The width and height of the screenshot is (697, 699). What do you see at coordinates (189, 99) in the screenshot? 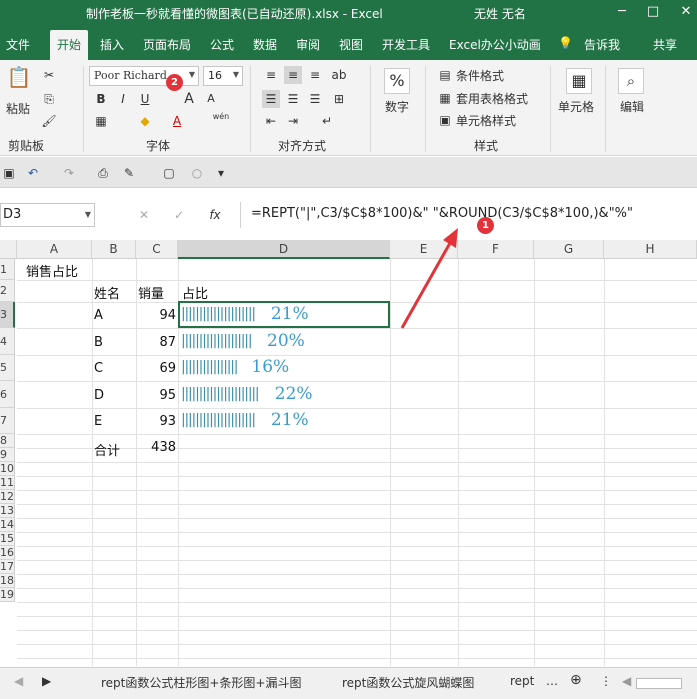
I see `grow-font-button: A` at bounding box center [189, 99].